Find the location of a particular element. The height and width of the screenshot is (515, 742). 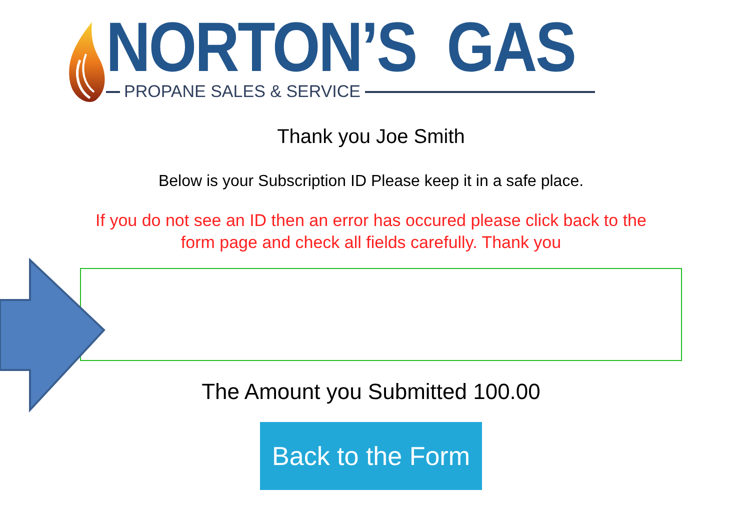

instruction-text: Below is your Subscription ID Please keep it in a safe place. is located at coordinates (371, 182).